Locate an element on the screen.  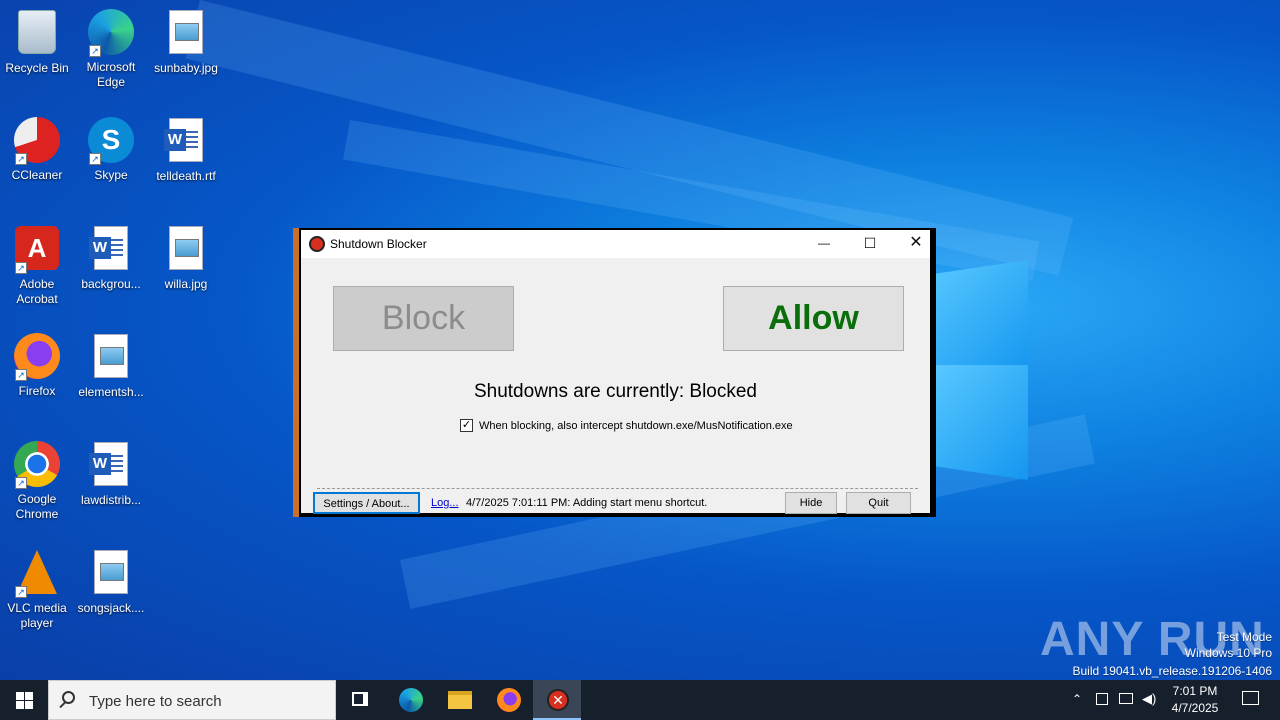
test-mode-text: Test Mode is located at coordinates (1244, 637).